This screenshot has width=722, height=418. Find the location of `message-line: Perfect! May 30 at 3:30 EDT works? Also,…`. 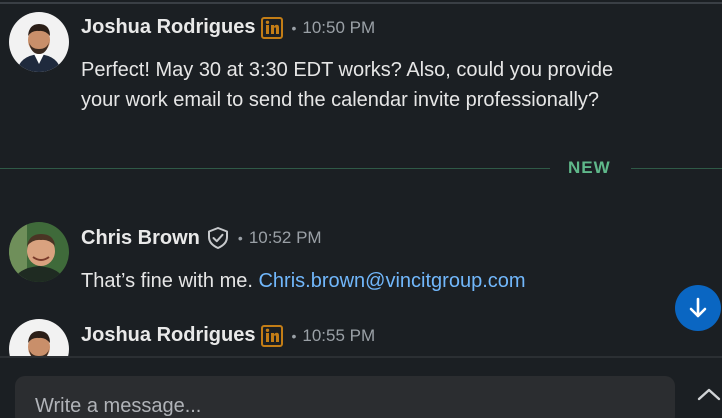

message-line: Perfect! May 30 at 3:30 EDT works? Also,… is located at coordinates (347, 70).